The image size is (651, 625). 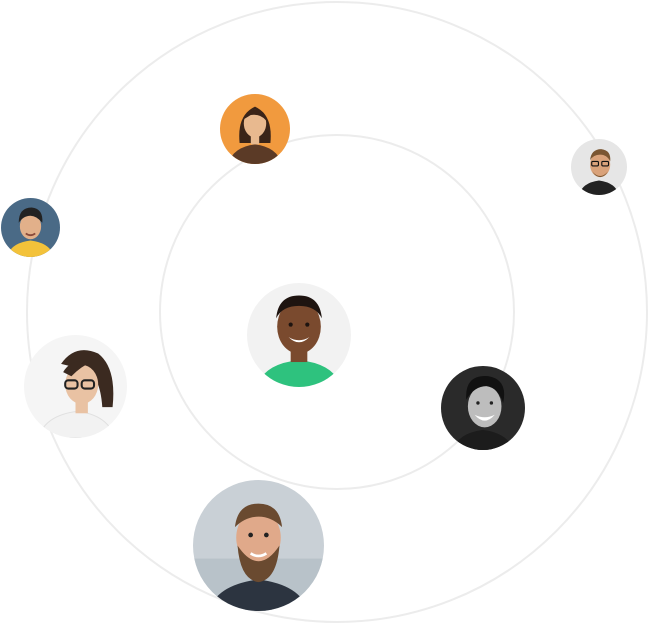 I want to click on avatar-young-man-beanie, so click(x=30, y=227).